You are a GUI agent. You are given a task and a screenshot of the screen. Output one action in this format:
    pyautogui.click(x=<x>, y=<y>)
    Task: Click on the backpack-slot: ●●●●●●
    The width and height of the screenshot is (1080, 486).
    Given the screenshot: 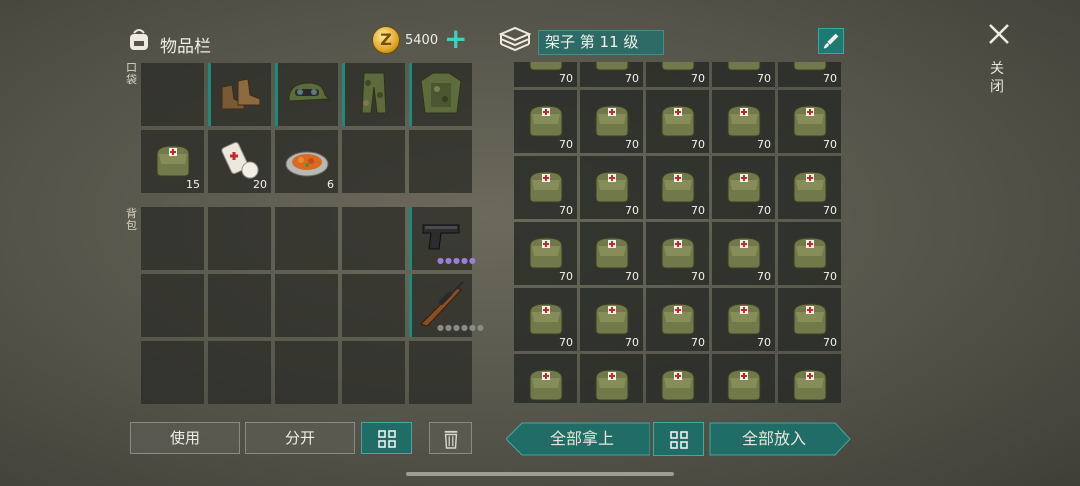 What is the action you would take?
    pyautogui.click(x=446, y=305)
    